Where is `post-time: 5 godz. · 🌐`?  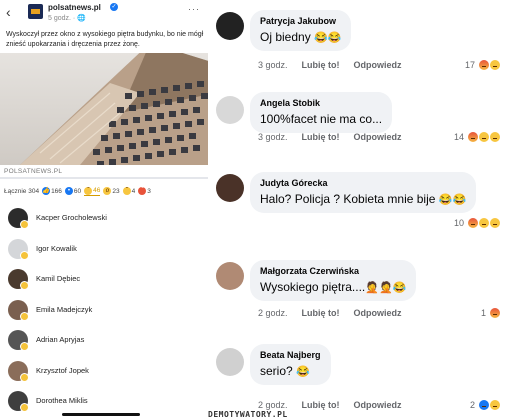 post-time: 5 godz. · 🌐 is located at coordinates (67, 18).